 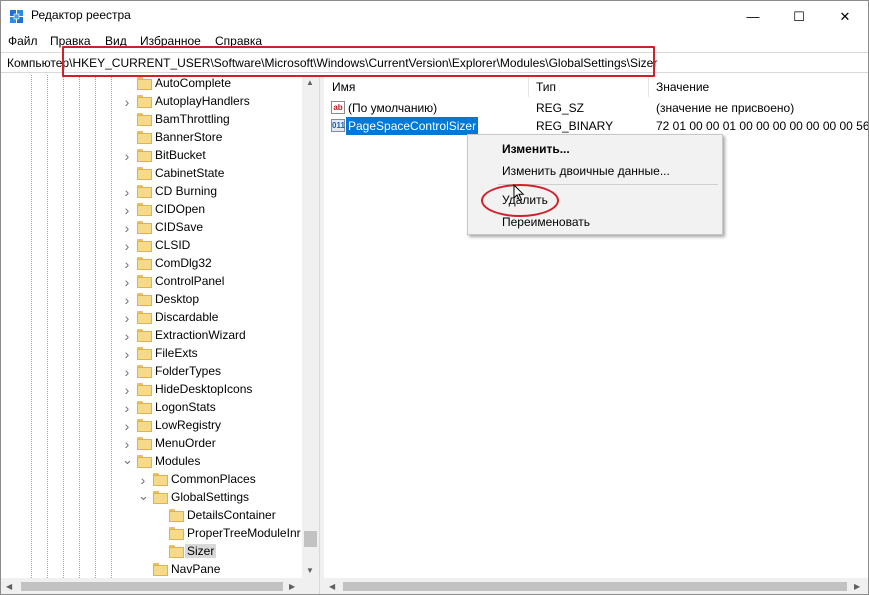 I want to click on tree-item: › LogonStats, so click(x=151, y=408).